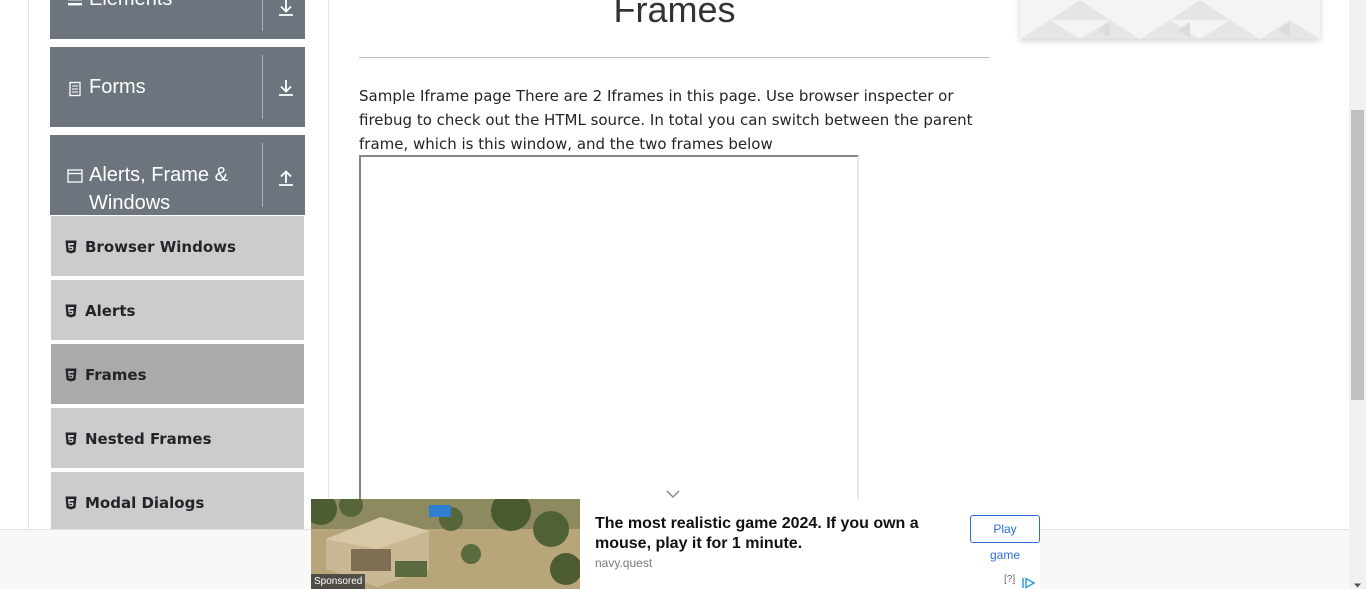 The image size is (1366, 589). I want to click on ad-domain: navy.quest, so click(623, 563).